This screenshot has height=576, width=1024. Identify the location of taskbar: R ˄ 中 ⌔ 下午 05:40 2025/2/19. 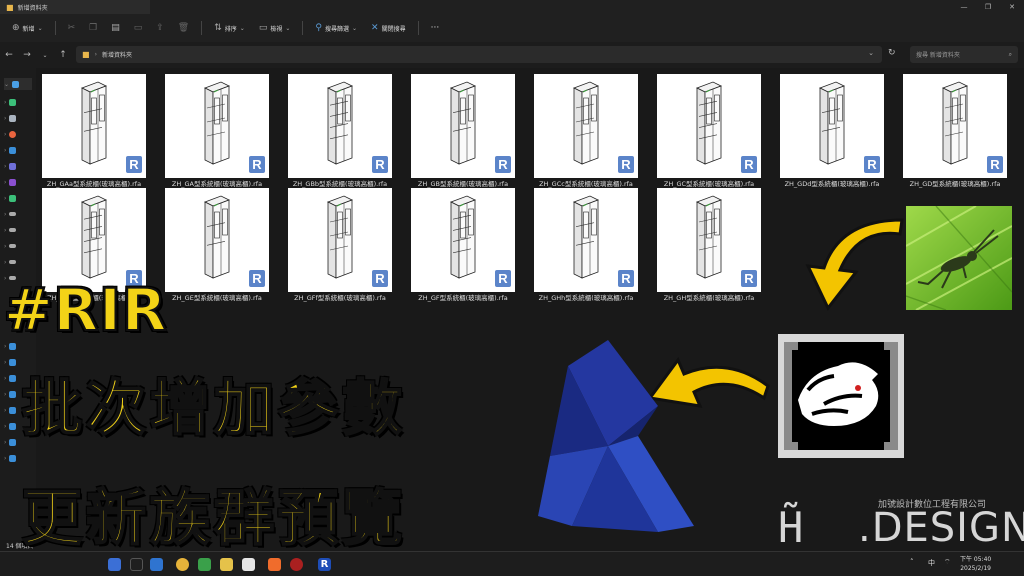
(512, 563).